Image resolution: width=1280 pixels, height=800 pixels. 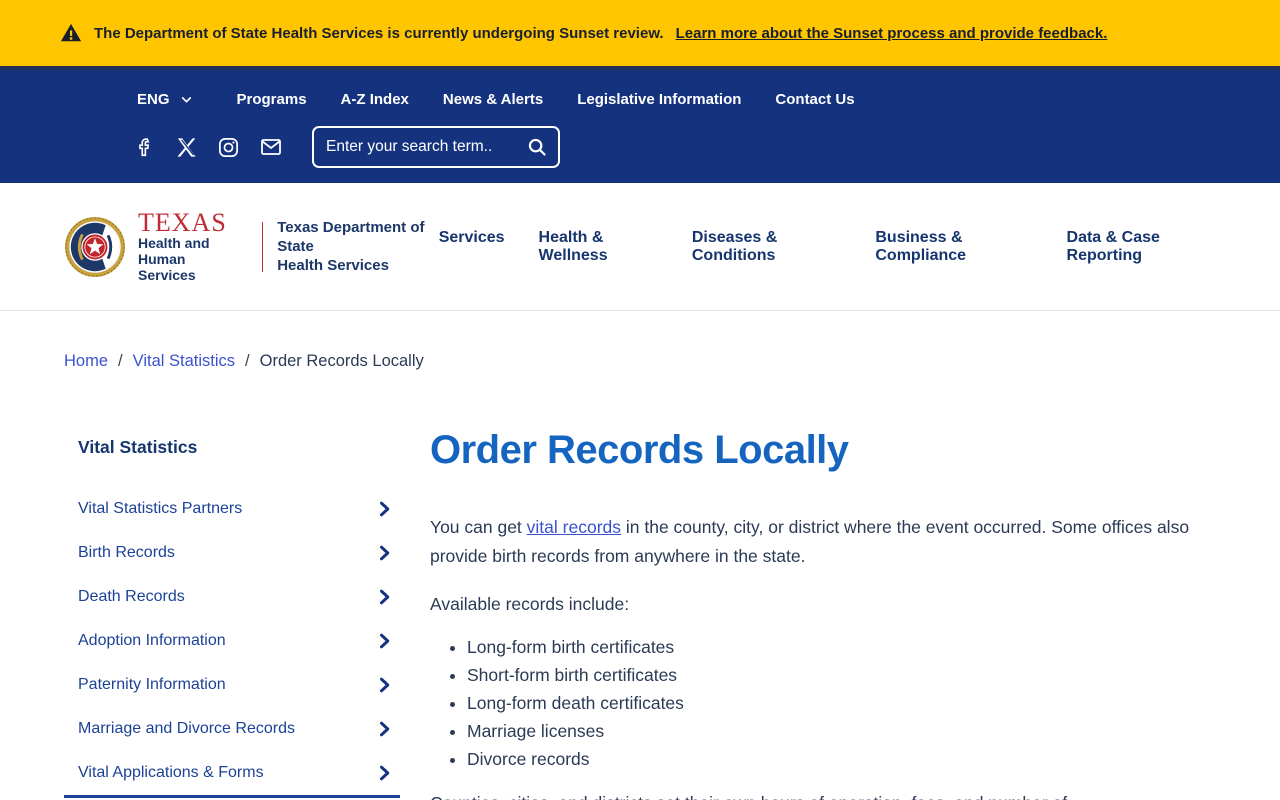 I want to click on list-item: Long-form birth certificates, so click(x=841, y=647).